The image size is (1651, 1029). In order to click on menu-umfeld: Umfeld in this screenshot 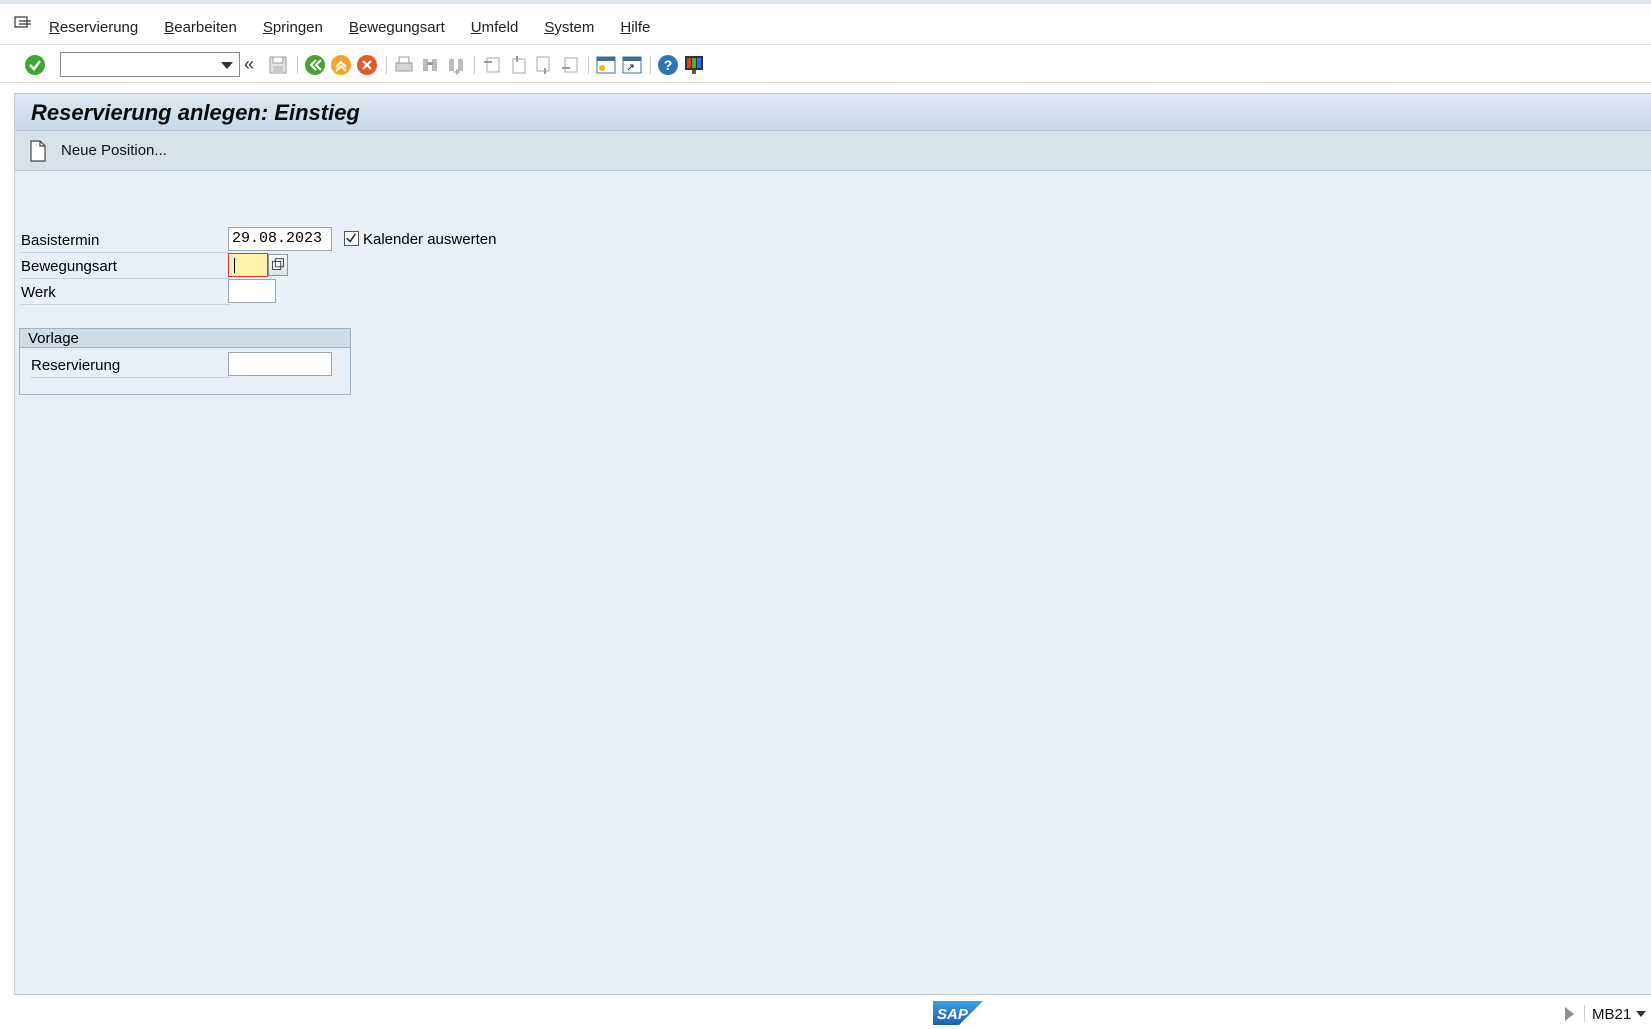, I will do `click(495, 27)`.